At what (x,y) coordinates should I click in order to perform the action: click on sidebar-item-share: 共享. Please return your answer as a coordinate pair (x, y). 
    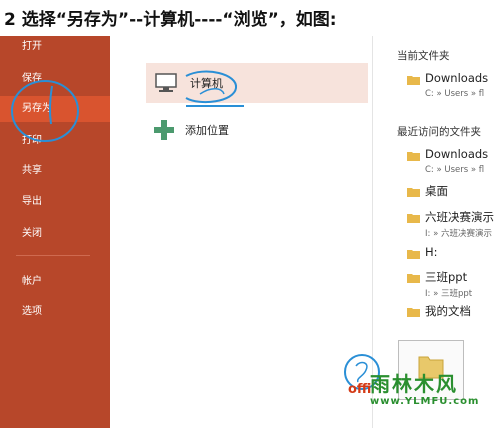
    Looking at the image, I should click on (55, 171).